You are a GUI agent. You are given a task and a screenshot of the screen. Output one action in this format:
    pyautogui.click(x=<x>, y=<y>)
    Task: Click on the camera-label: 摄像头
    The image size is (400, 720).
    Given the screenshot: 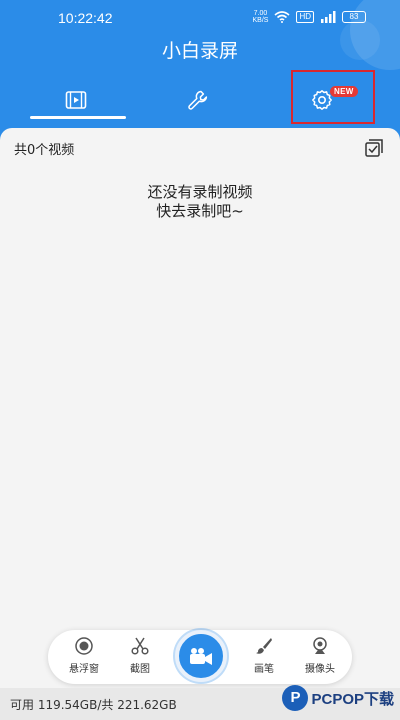 What is the action you would take?
    pyautogui.click(x=320, y=669)
    